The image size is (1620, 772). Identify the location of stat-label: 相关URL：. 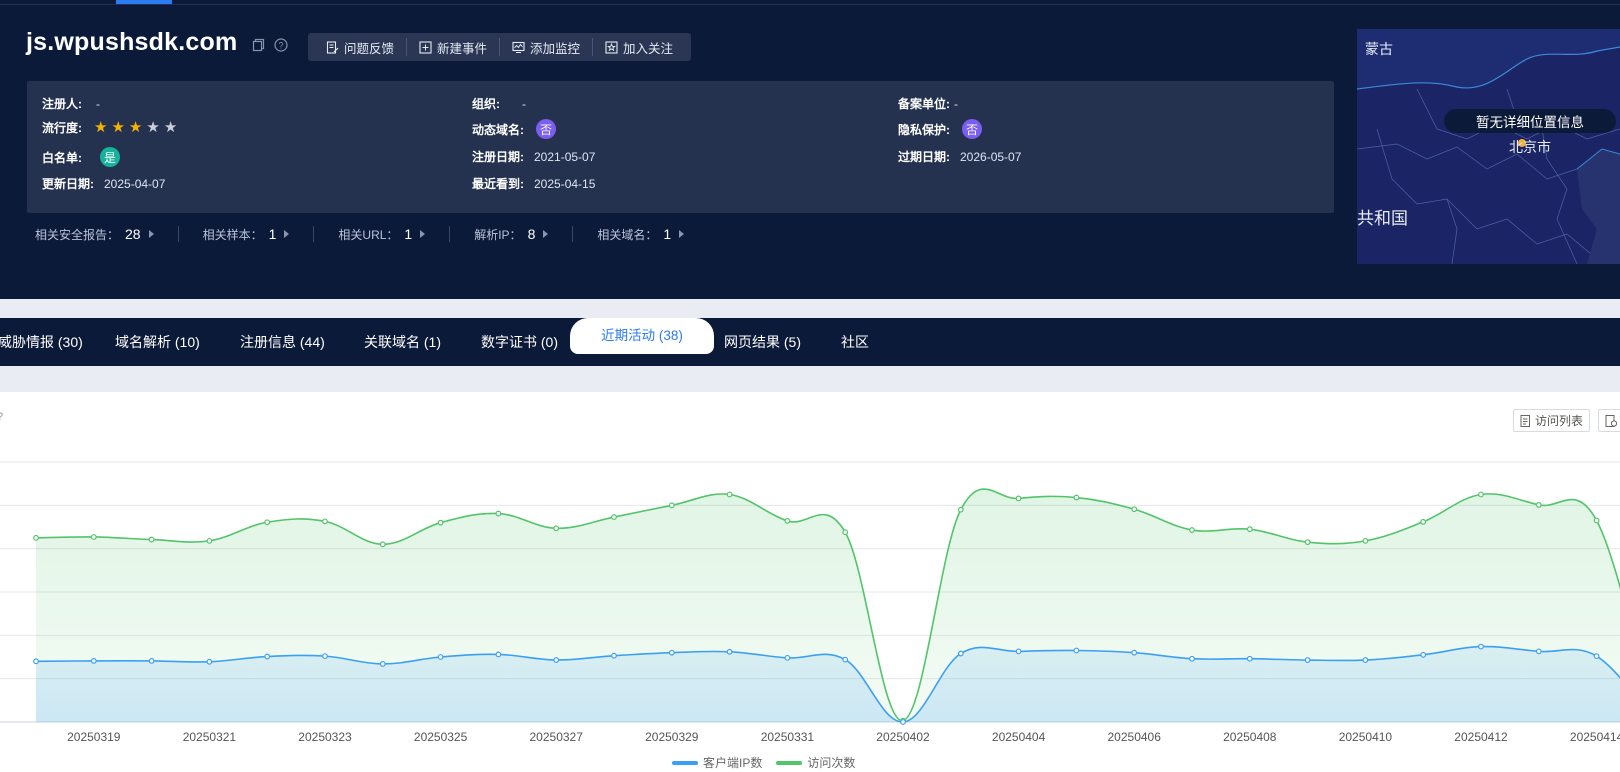
(368, 234).